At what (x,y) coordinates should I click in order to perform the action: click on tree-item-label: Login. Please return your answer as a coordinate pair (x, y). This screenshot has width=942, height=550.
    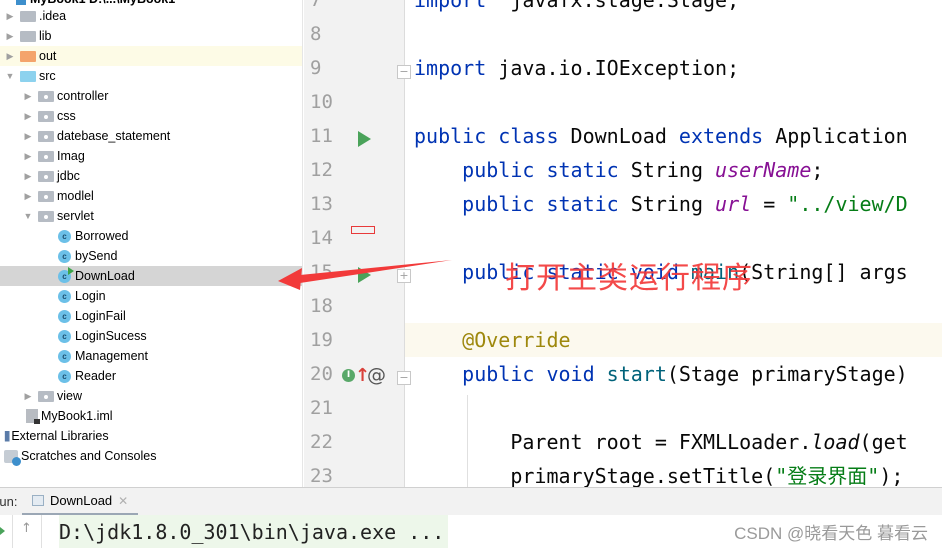
    Looking at the image, I should click on (90, 296).